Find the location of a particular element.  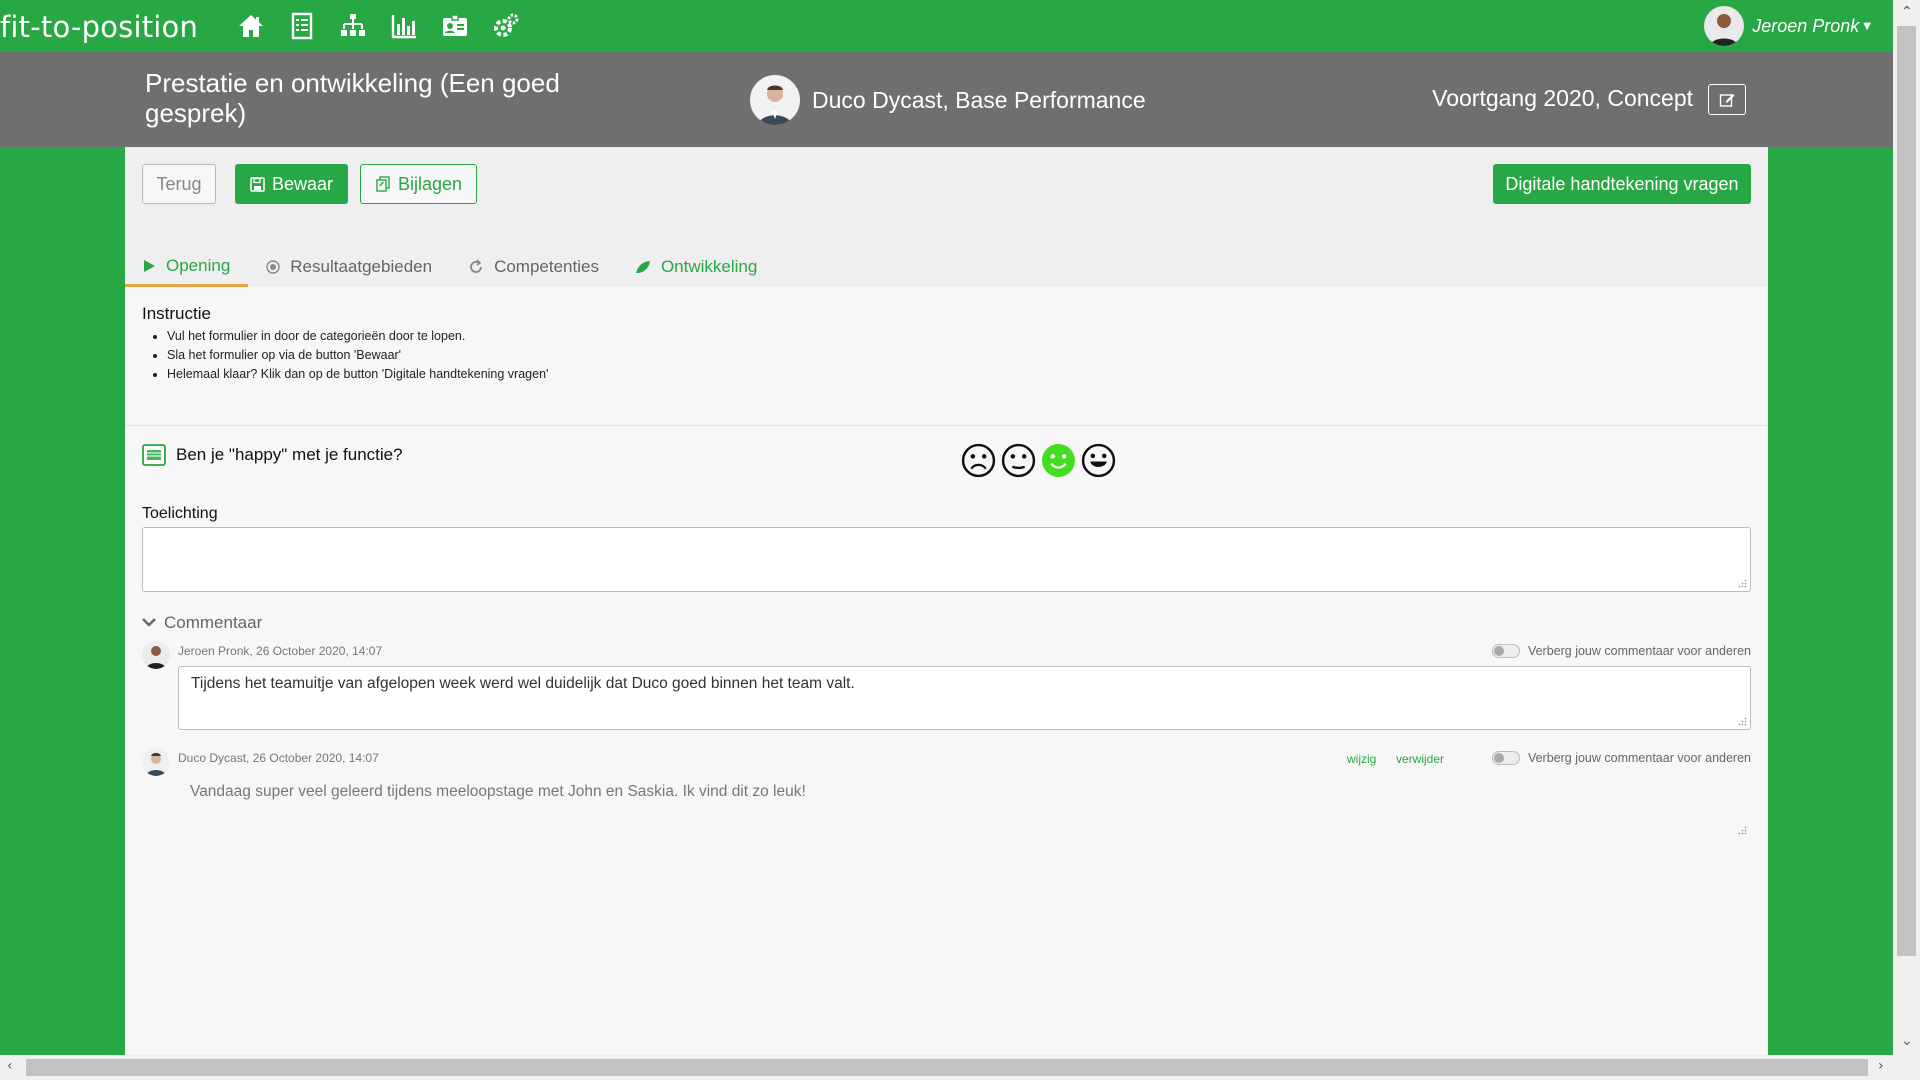

save-label: Bewaar is located at coordinates (302, 183).